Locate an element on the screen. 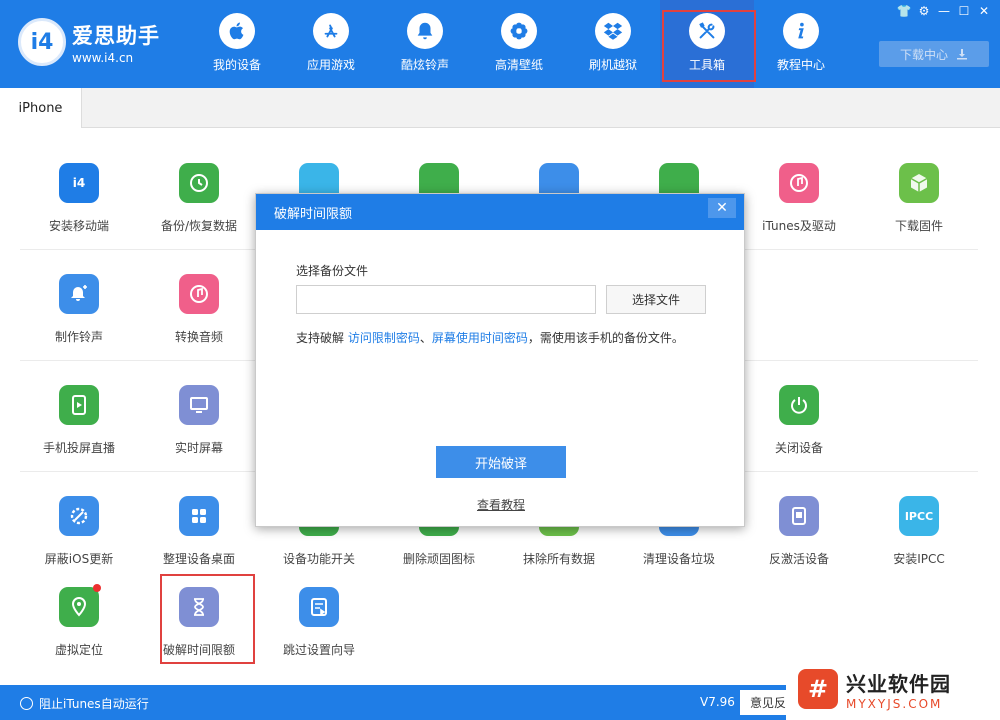 The width and height of the screenshot is (1000, 720). tool-virtual-location: 虚拟定位 is located at coordinates (79, 622).